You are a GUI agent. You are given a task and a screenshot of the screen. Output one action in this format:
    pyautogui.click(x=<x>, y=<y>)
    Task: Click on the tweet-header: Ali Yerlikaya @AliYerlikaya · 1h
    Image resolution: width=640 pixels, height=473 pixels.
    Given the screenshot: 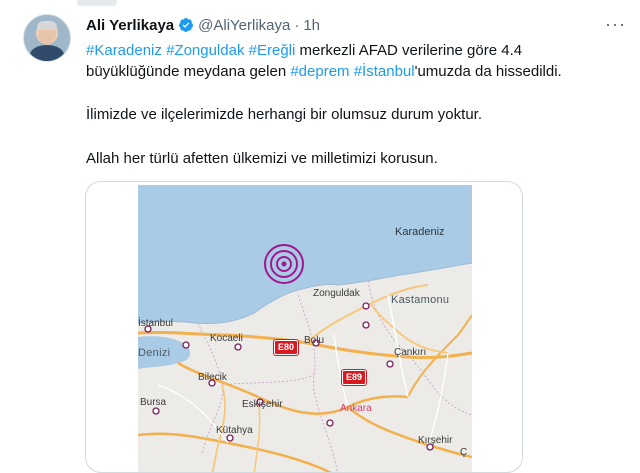 What is the action you would take?
    pyautogui.click(x=203, y=25)
    